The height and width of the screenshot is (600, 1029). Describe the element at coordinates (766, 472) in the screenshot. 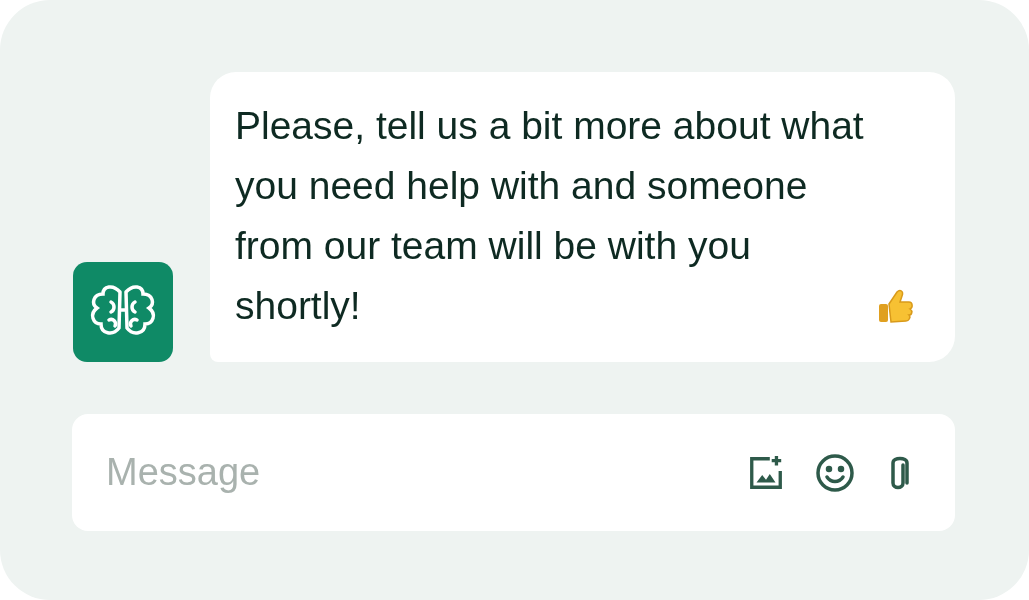

I see `add-image-icon` at that location.